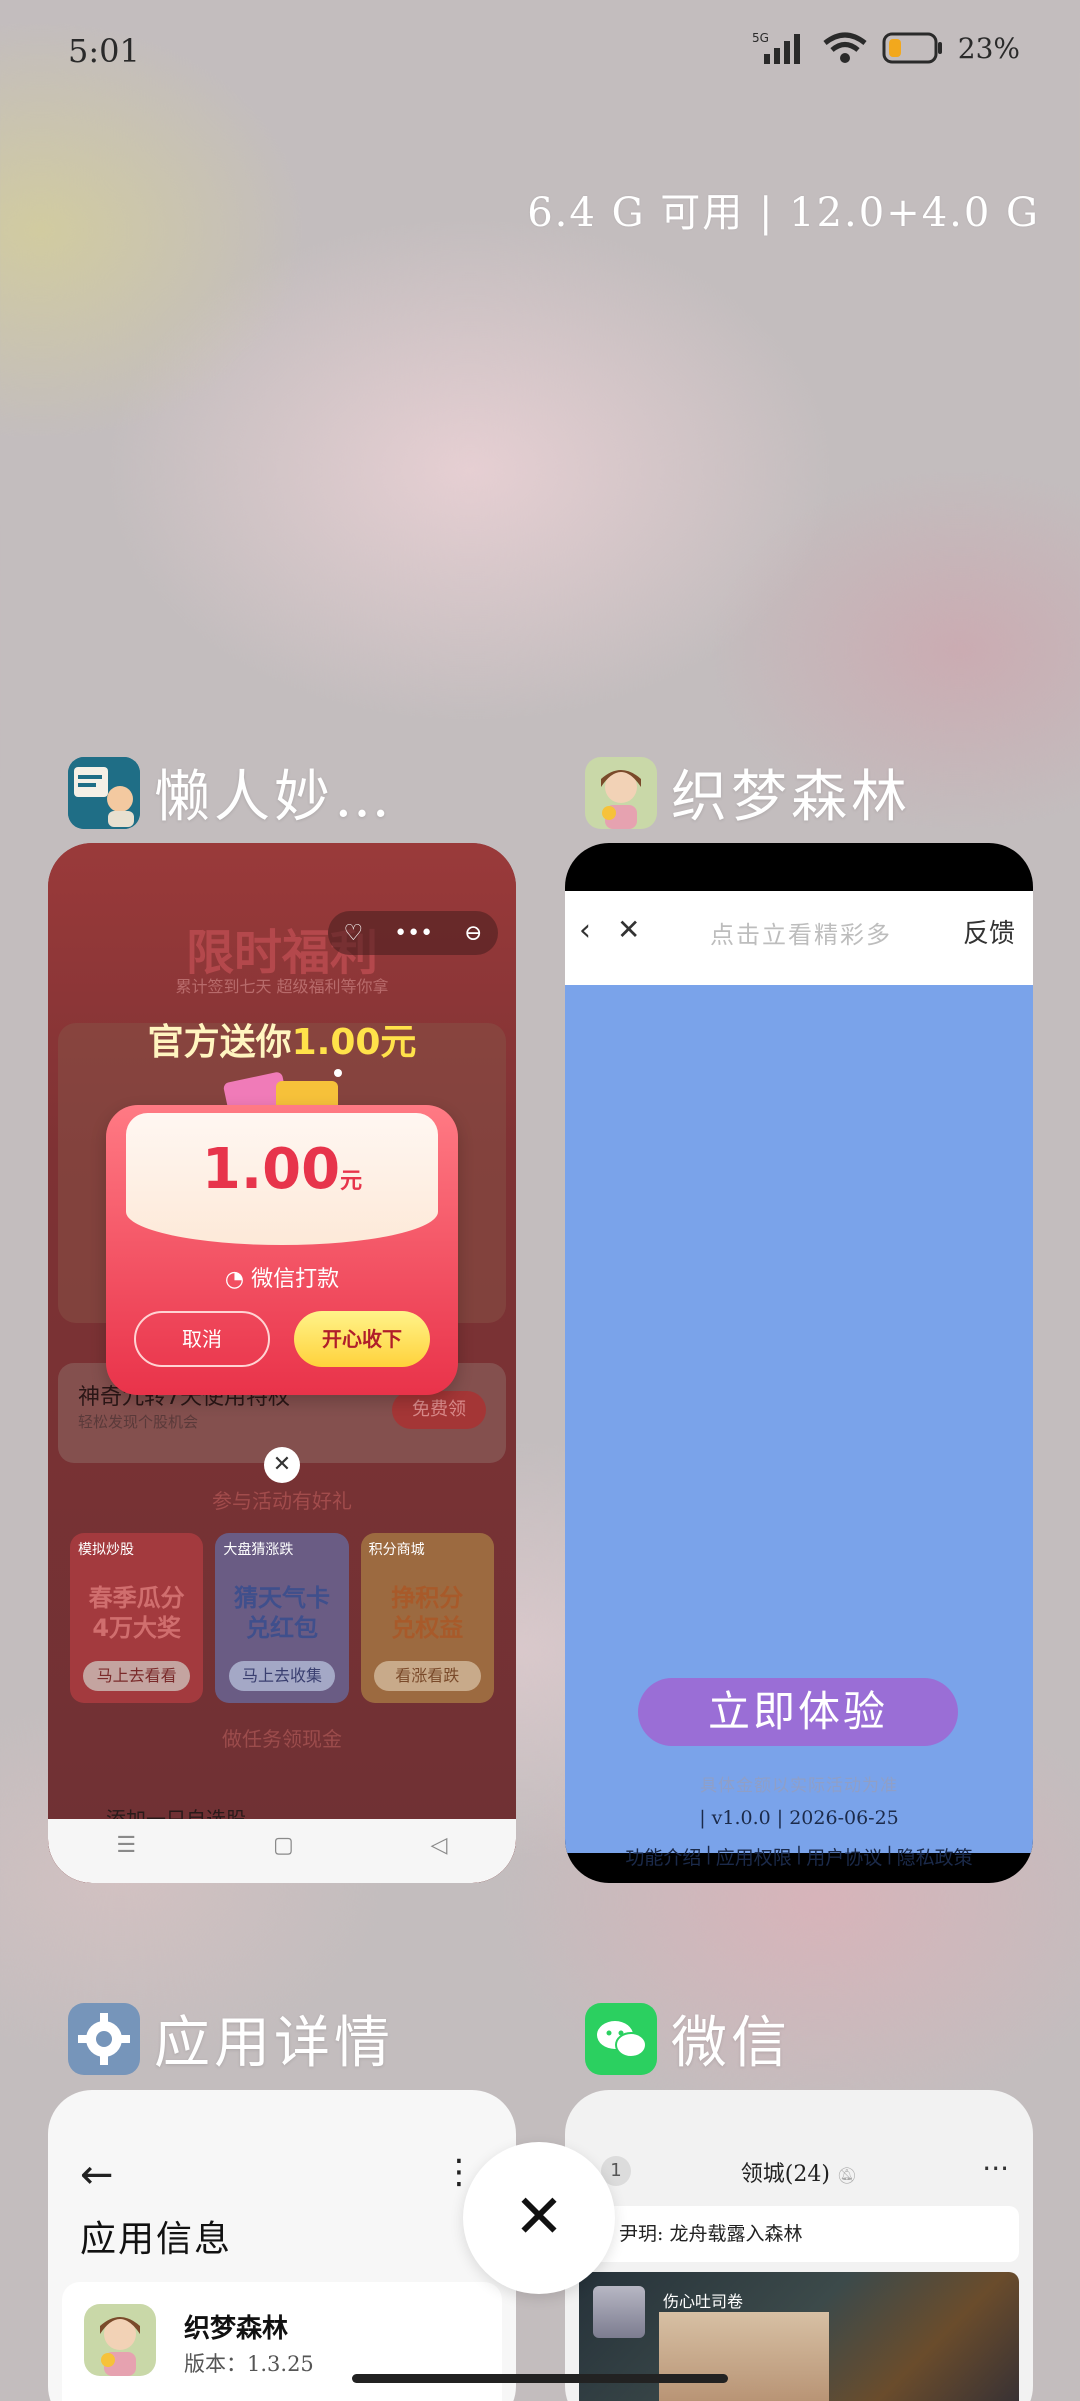 Image resolution: width=1080 pixels, height=2401 pixels. I want to click on mute-icon: 🔕︎, so click(847, 2175).